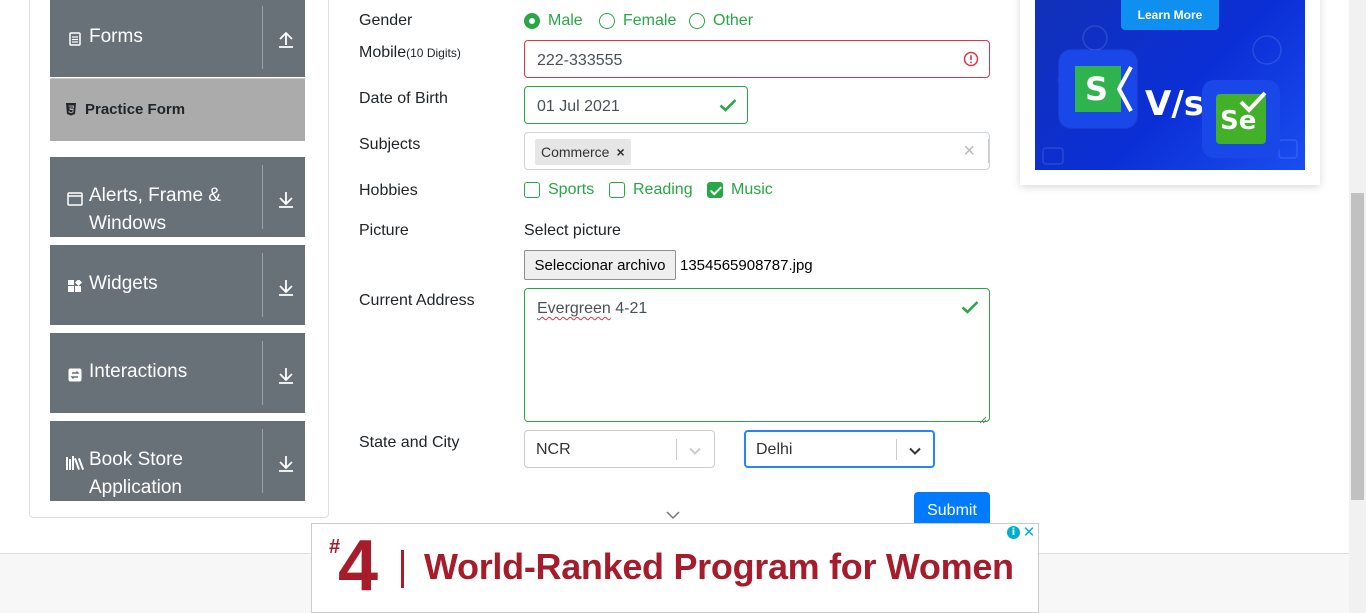  Describe the element at coordinates (571, 189) in the screenshot. I see `checkbox-label: Sports` at that location.